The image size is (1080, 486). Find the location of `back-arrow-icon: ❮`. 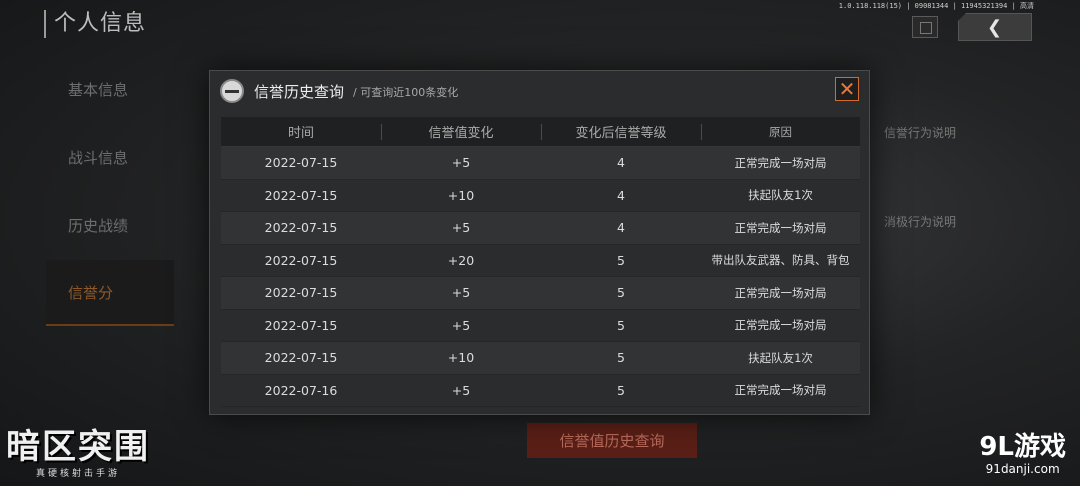

back-arrow-icon: ❮ is located at coordinates (995, 27).